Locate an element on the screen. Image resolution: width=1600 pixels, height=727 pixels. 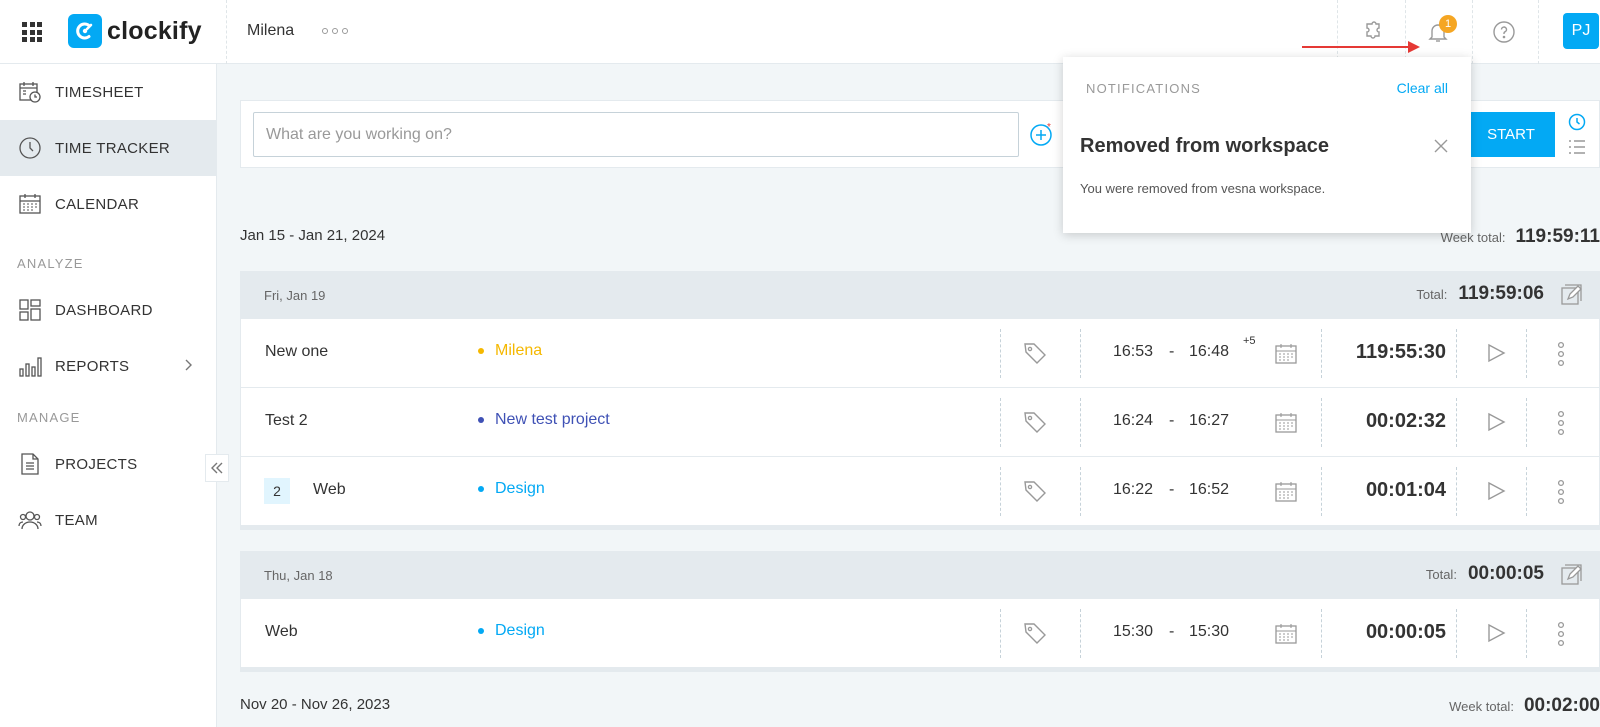
double-chevron-left-icon is located at coordinates (217, 468).